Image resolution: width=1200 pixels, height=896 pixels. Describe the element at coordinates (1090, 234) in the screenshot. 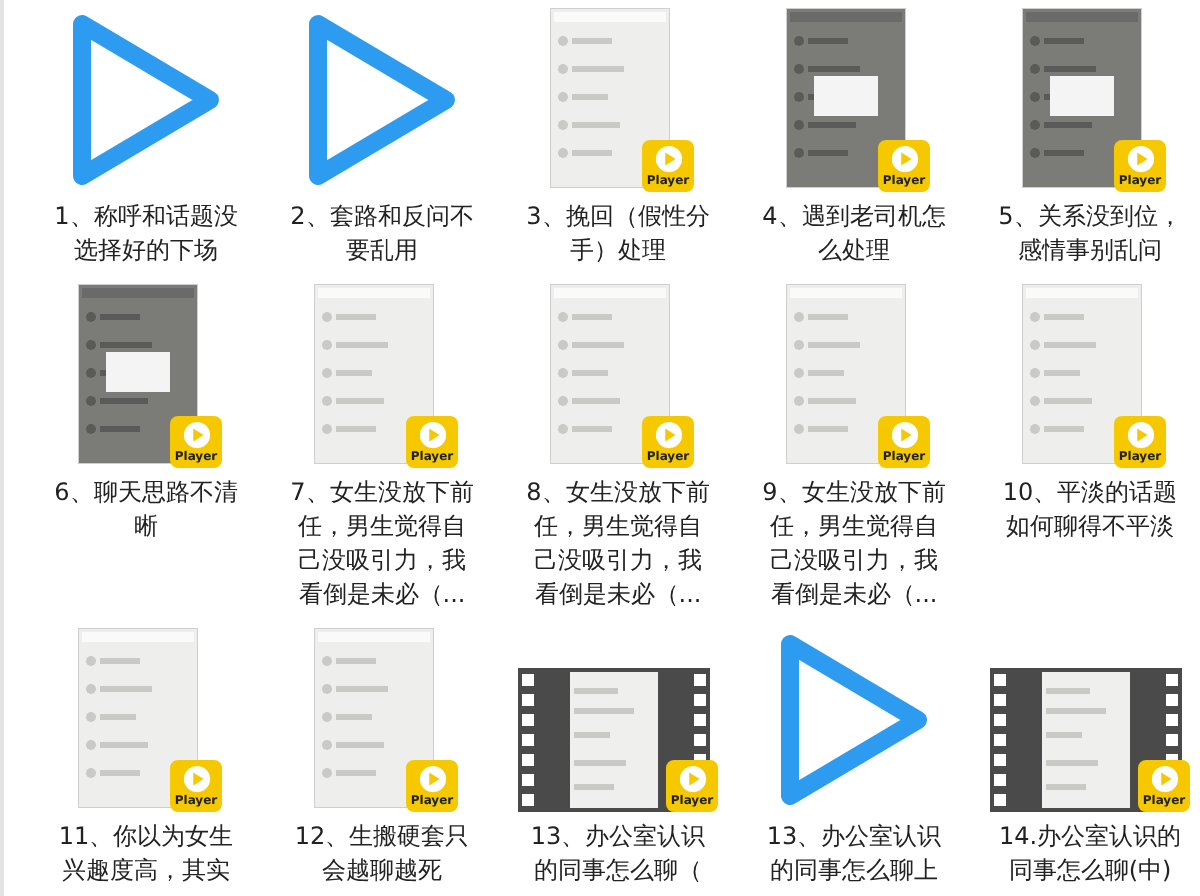

I see `file-name: 5、关系没到位，感情事别乱问` at that location.